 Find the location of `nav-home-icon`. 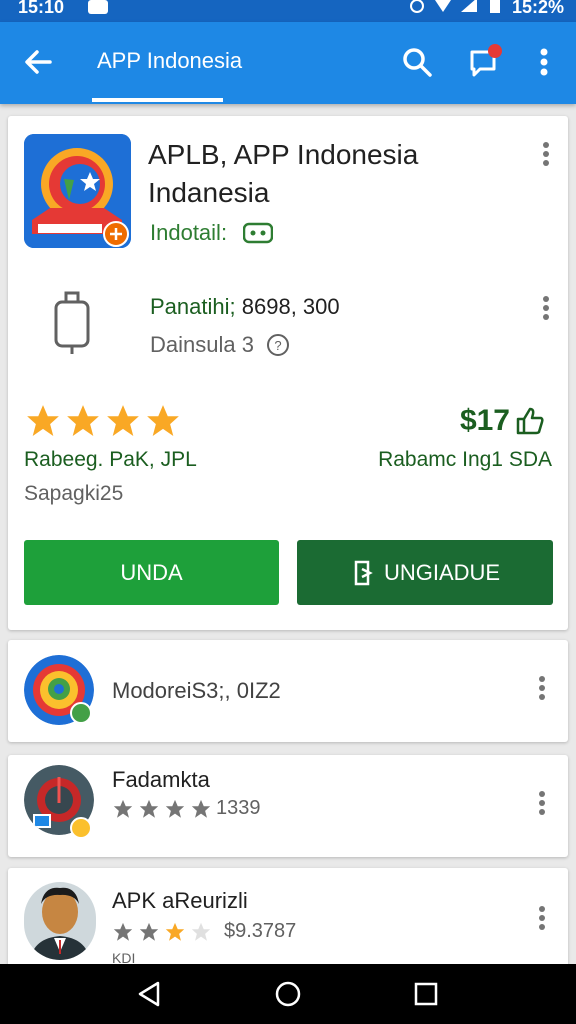

nav-home-icon is located at coordinates (288, 994).